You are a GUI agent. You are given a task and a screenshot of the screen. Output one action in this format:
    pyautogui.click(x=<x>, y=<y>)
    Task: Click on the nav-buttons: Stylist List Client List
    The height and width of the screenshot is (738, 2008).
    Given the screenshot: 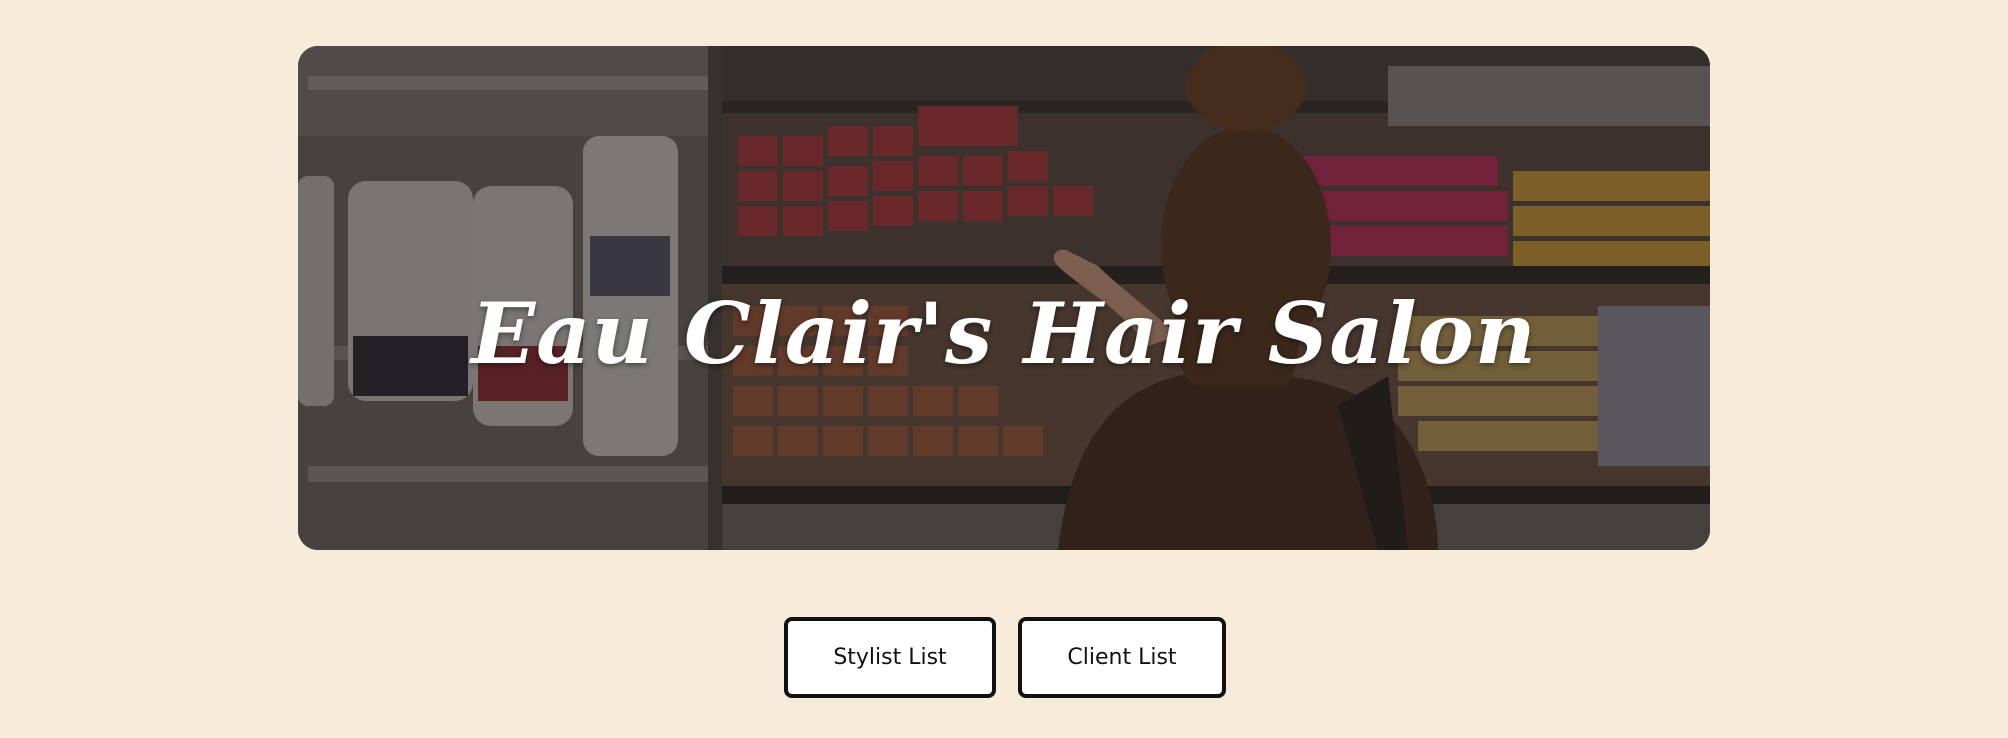 What is the action you would take?
    pyautogui.click(x=1004, y=657)
    